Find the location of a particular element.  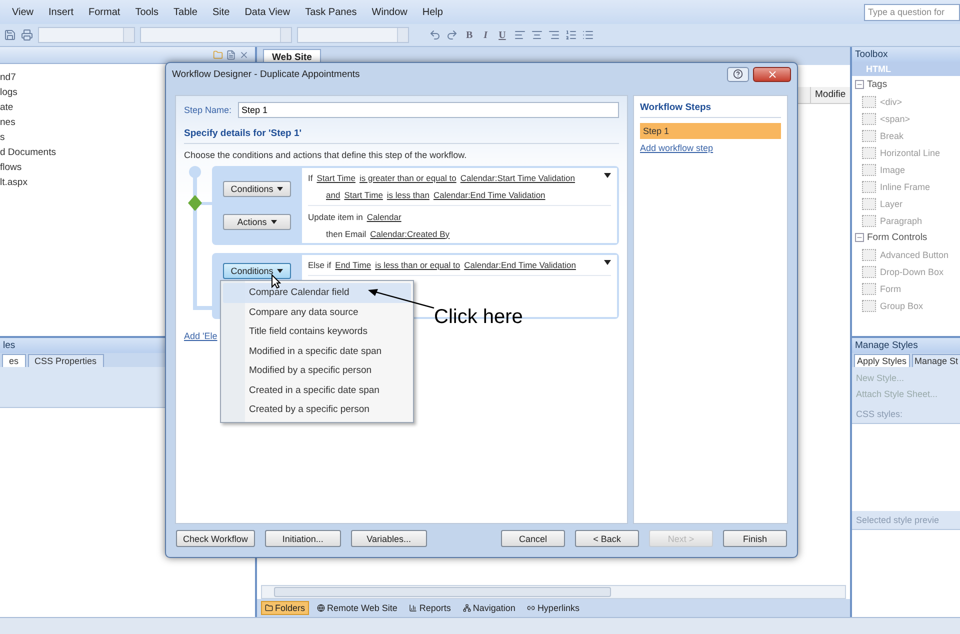

panel-tab: Apply Styles is located at coordinates (882, 360).